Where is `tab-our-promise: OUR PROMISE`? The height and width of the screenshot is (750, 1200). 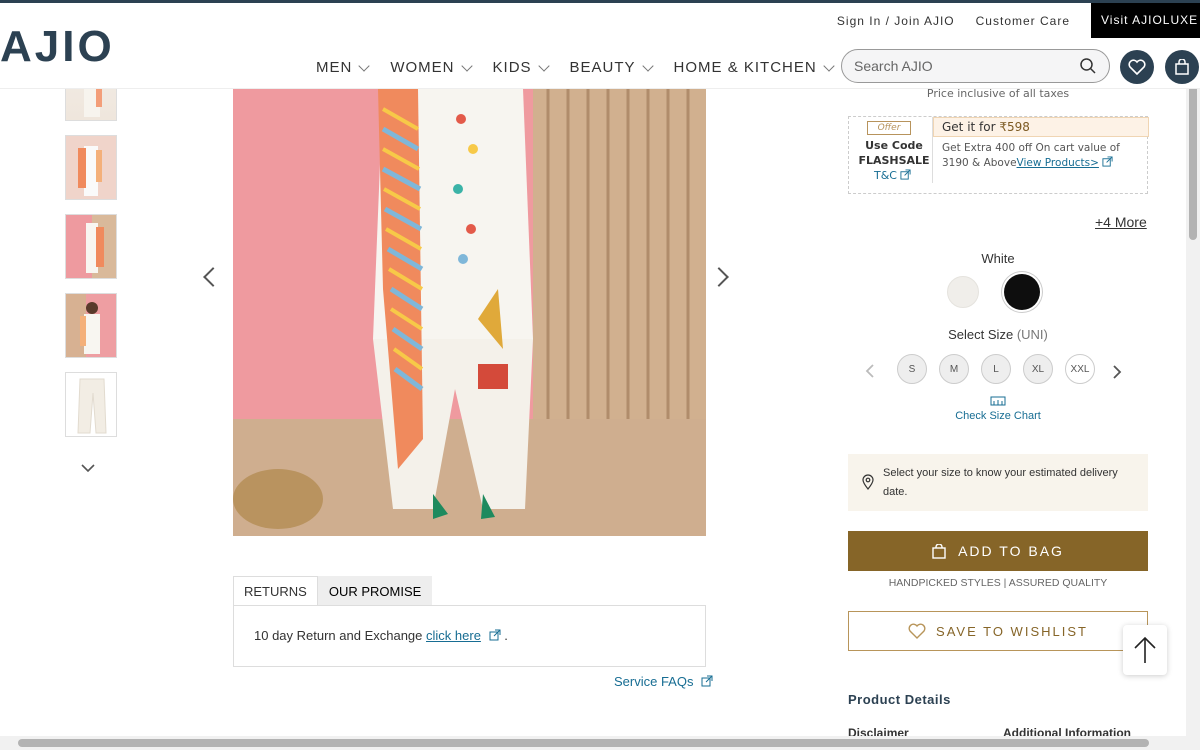 tab-our-promise: OUR PROMISE is located at coordinates (375, 591).